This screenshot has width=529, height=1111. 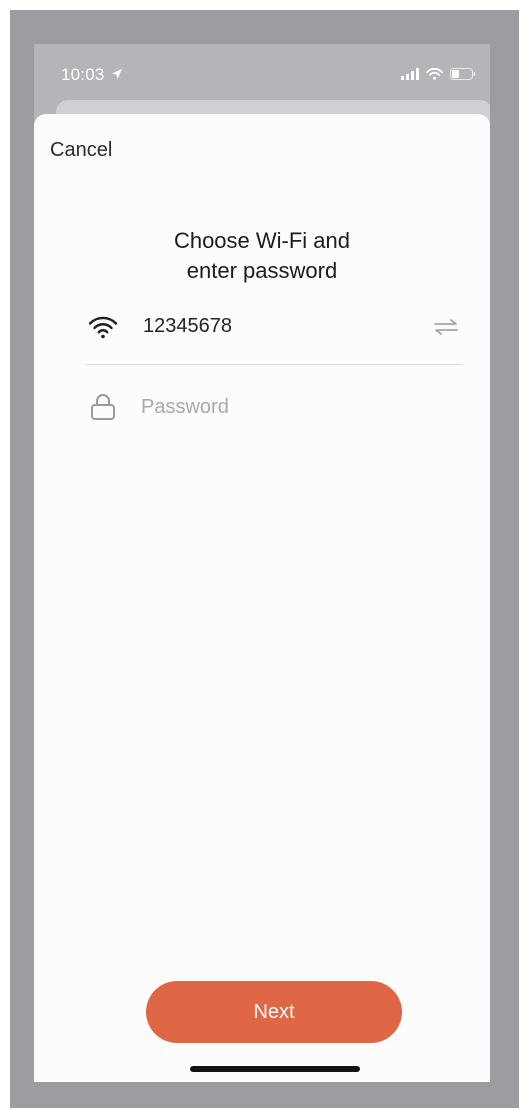 What do you see at coordinates (410, 74) in the screenshot?
I see `cellular-signal-icon` at bounding box center [410, 74].